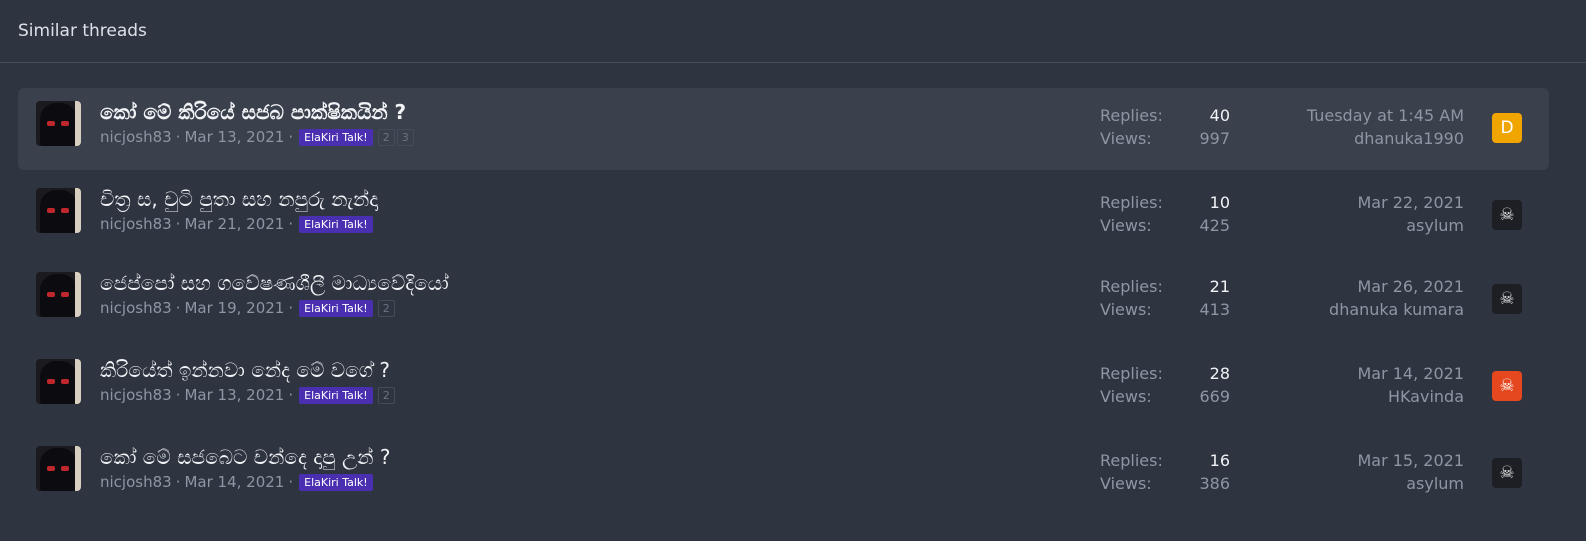 The width and height of the screenshot is (1586, 541). What do you see at coordinates (1396, 309) in the screenshot?
I see `last-poster-link: dhanuka kumara` at bounding box center [1396, 309].